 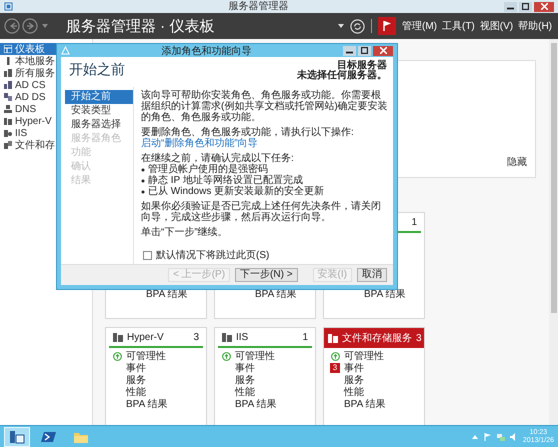 What do you see at coordinates (99, 97) in the screenshot?
I see `wizard-step: 开始之前` at bounding box center [99, 97].